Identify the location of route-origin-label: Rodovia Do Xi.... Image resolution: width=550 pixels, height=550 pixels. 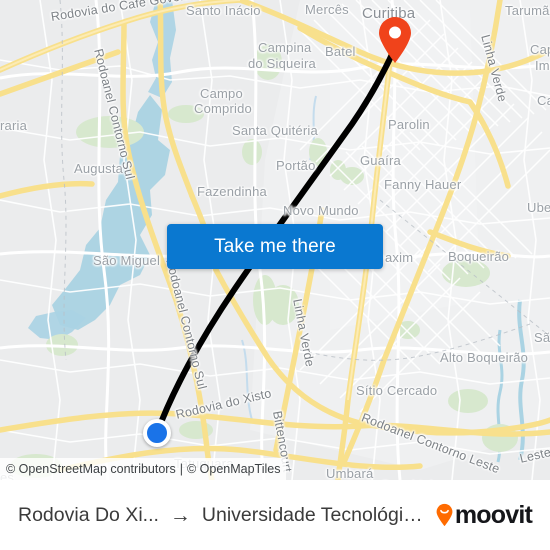
(88, 514).